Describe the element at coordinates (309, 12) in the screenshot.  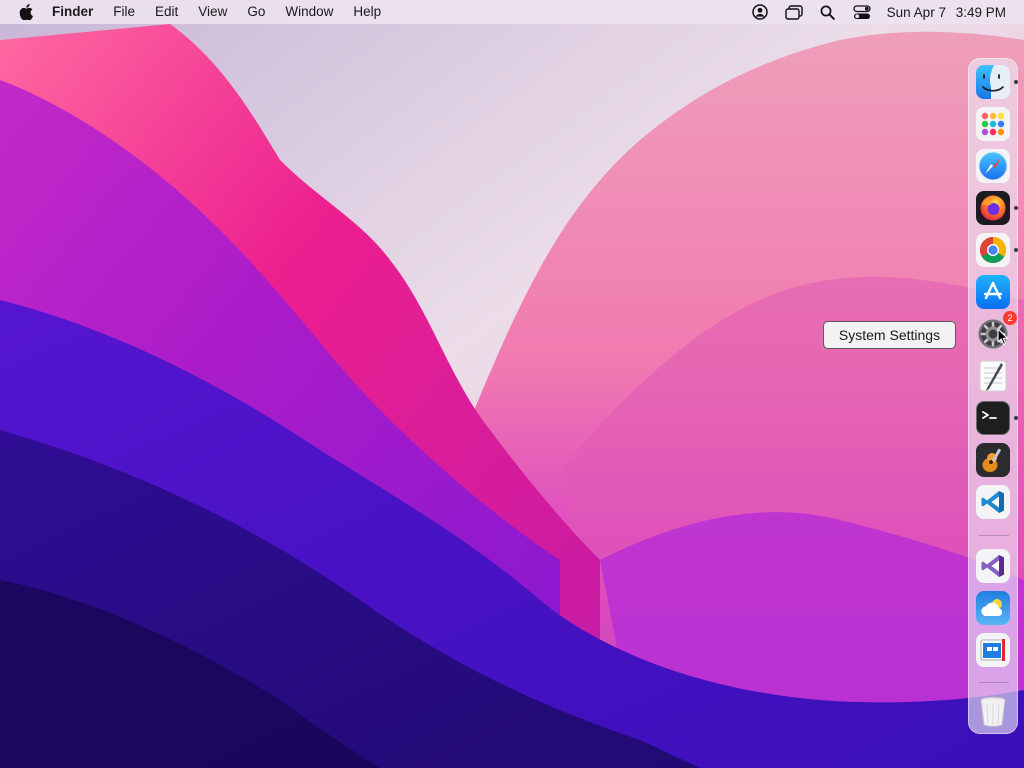
I see `menu-window: Window` at that location.